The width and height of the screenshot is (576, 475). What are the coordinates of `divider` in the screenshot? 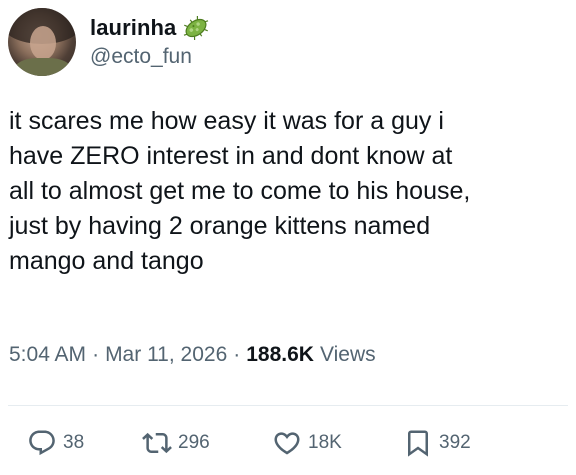 It's located at (288, 405).